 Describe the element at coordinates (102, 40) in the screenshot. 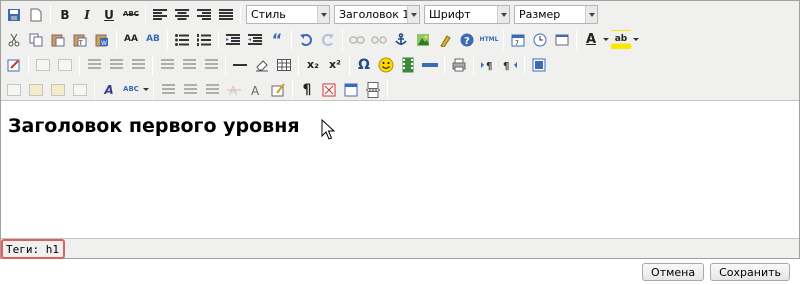

I see `paste-word-icon: W` at that location.